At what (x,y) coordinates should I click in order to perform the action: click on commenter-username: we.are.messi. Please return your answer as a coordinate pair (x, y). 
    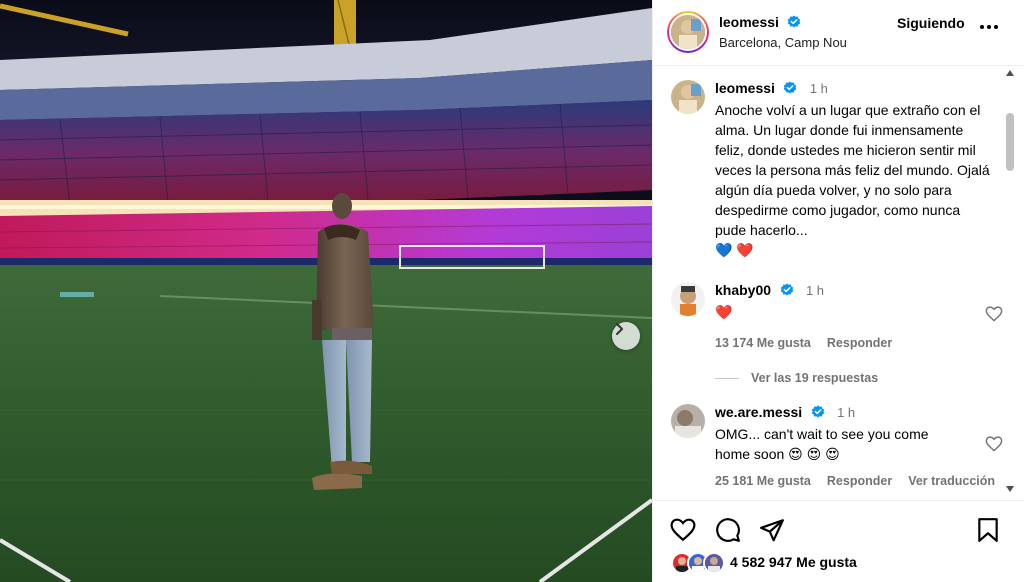
    Looking at the image, I should click on (758, 412).